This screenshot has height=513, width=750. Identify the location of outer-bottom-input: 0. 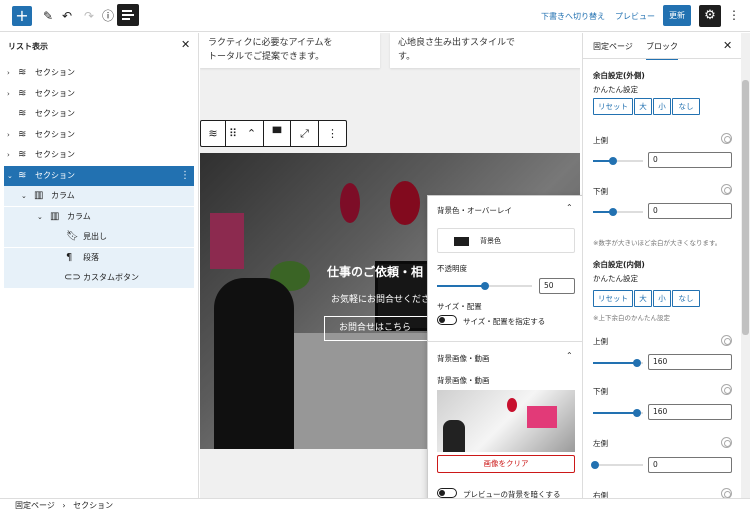
(690, 211).